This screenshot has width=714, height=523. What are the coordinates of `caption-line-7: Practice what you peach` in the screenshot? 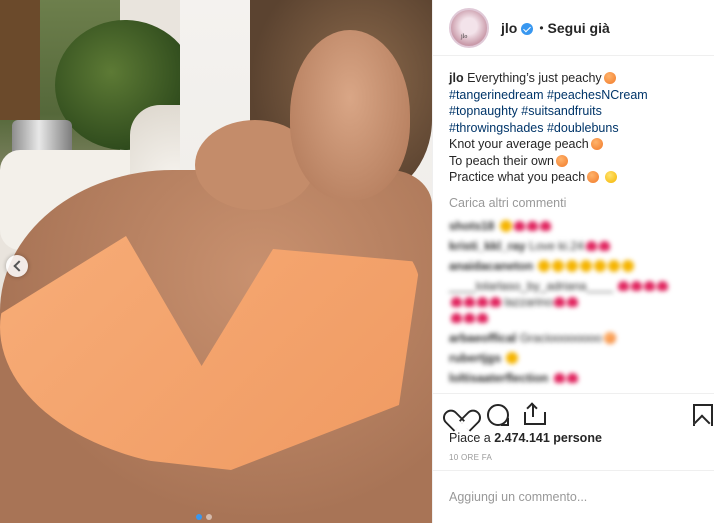 It's located at (575, 177).